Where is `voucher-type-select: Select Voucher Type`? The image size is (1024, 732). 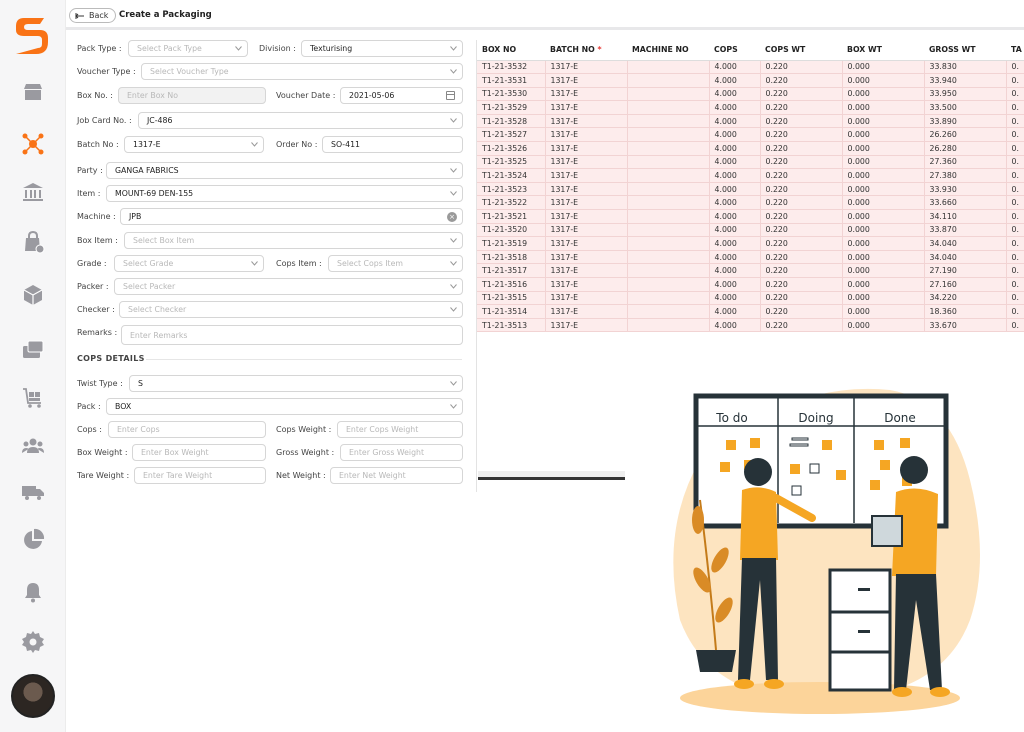 voucher-type-select: Select Voucher Type is located at coordinates (302, 71).